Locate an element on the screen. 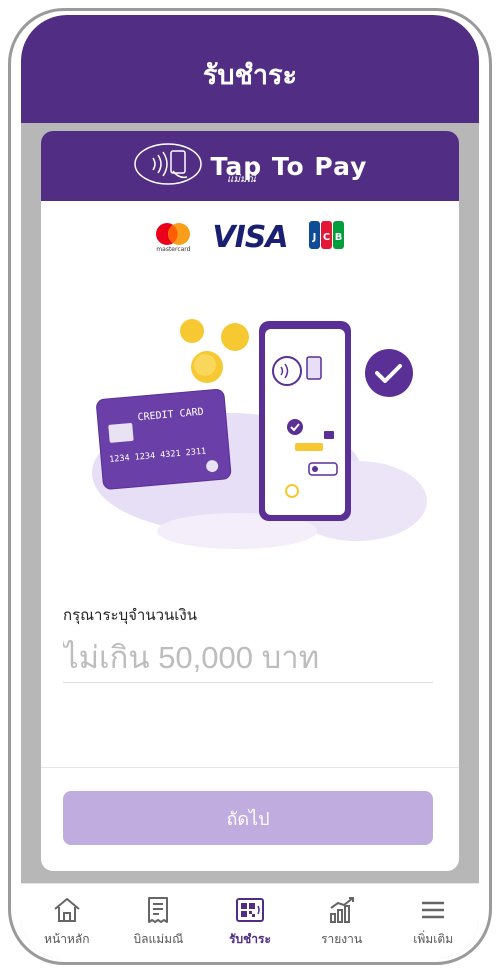  tab-receive-payment: รับชำระ is located at coordinates (250, 921).